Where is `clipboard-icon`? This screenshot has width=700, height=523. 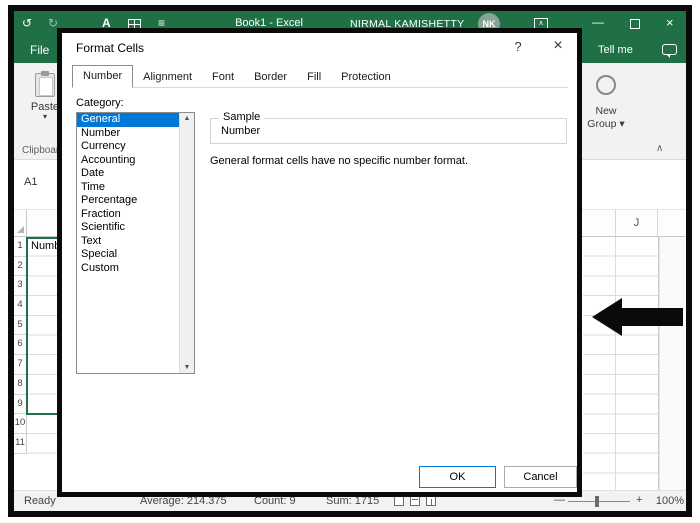
clipboard-icon is located at coordinates (45, 84).